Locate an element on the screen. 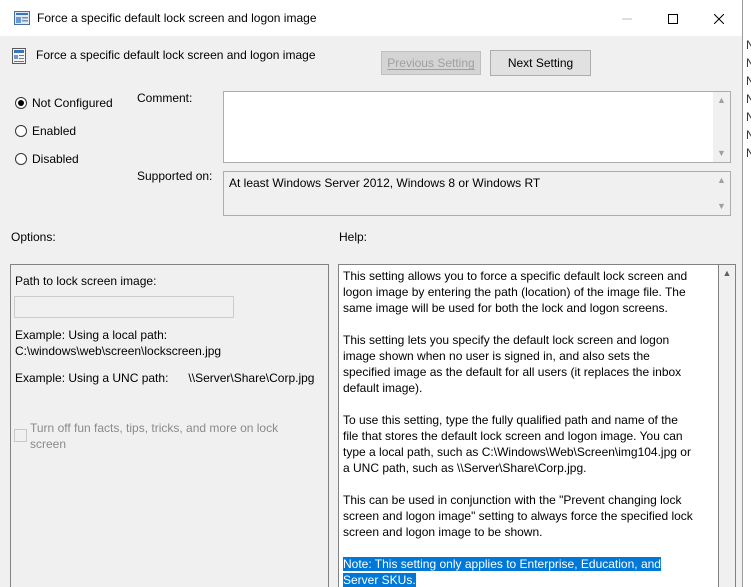  close-icon is located at coordinates (719, 19).